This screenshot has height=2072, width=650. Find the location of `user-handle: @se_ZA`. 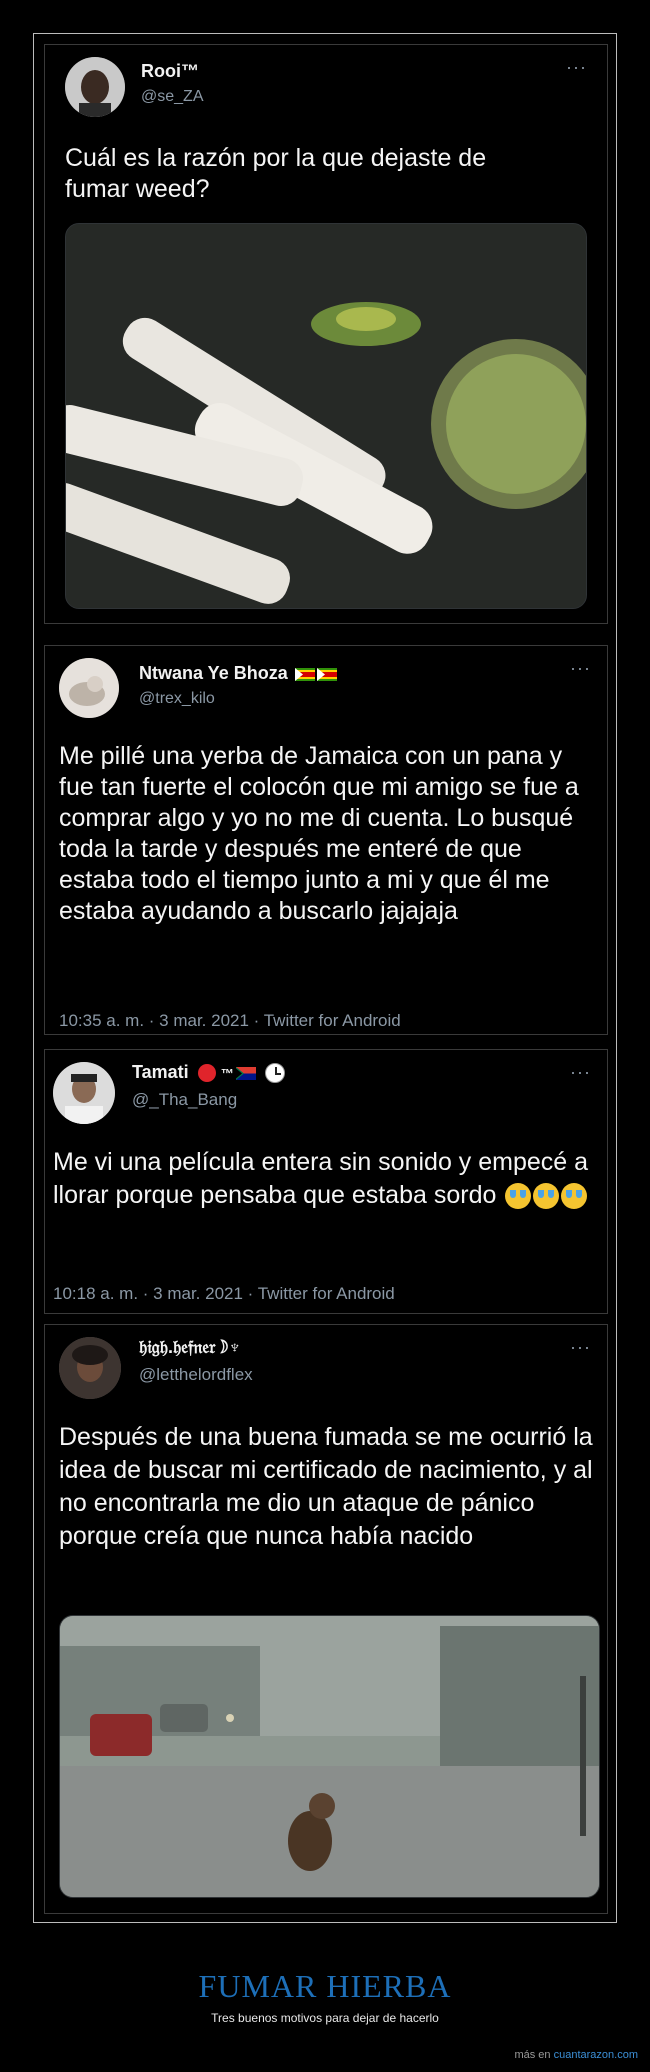

user-handle: @se_ZA is located at coordinates (172, 97).